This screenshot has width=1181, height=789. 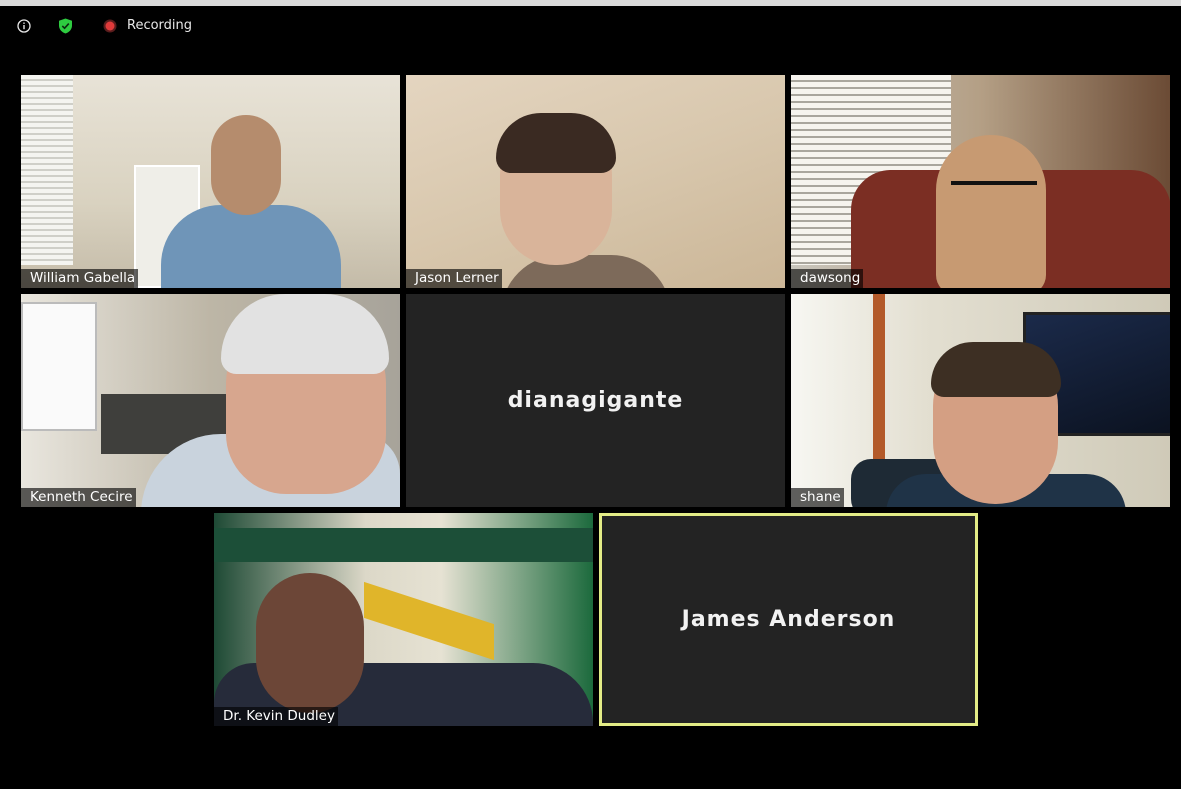 I want to click on participant-name-center: James Anderson, so click(x=788, y=619).